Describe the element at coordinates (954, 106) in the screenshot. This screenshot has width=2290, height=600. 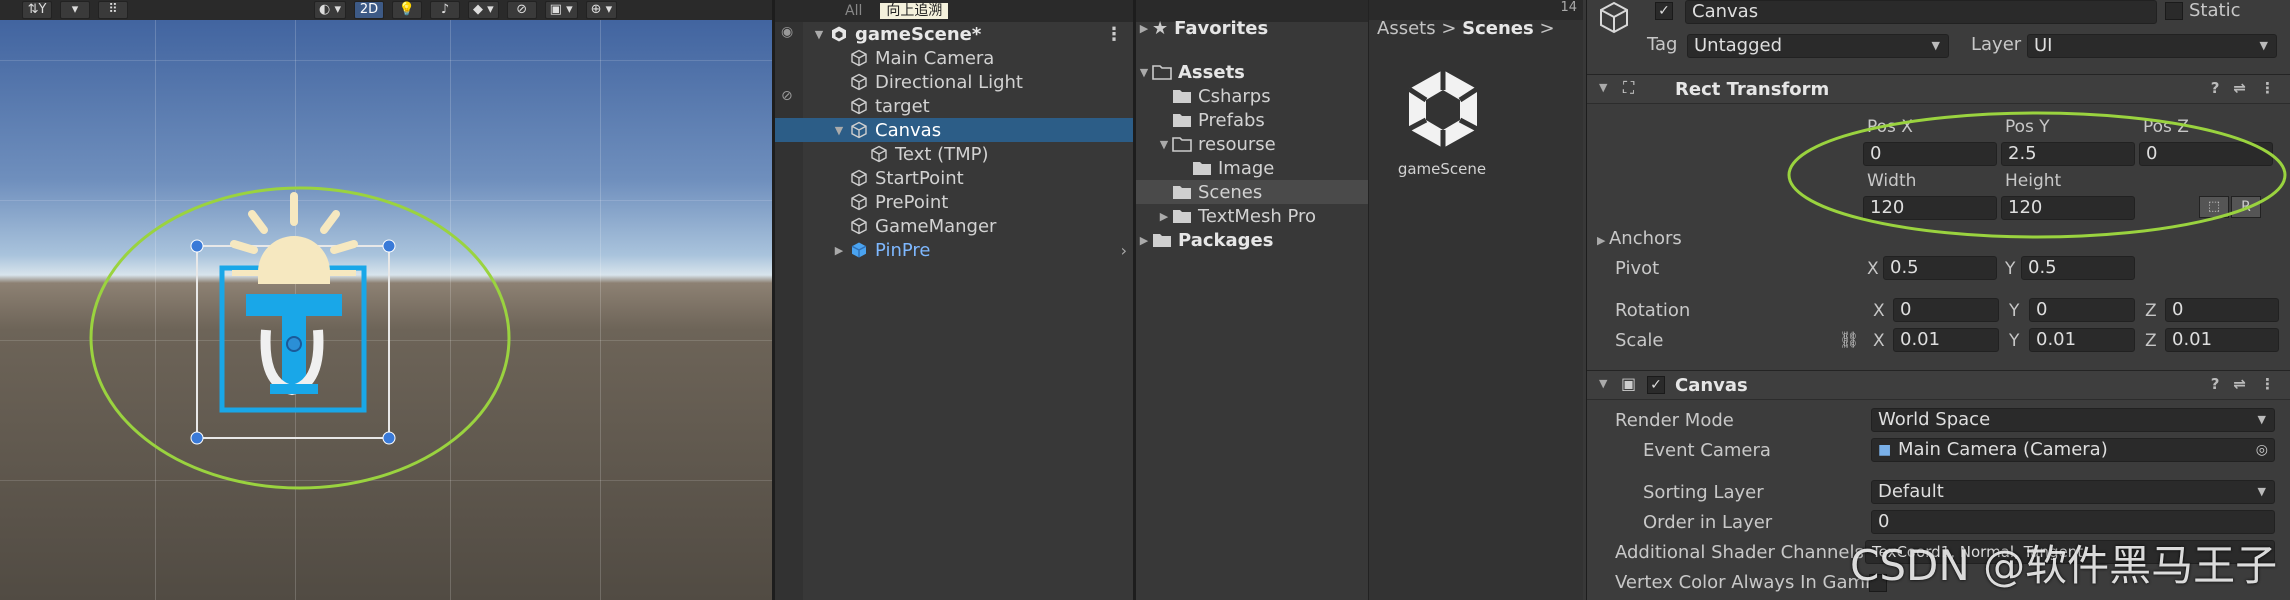
I see `hierarchy-item: target` at that location.